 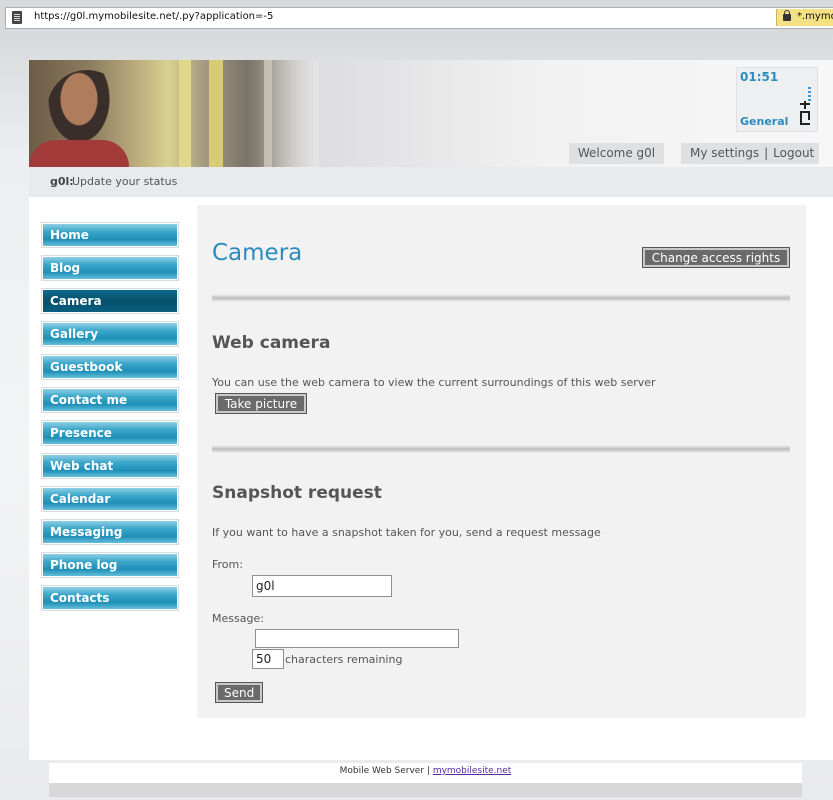 I want to click on clock-time: 01:51, so click(x=759, y=77).